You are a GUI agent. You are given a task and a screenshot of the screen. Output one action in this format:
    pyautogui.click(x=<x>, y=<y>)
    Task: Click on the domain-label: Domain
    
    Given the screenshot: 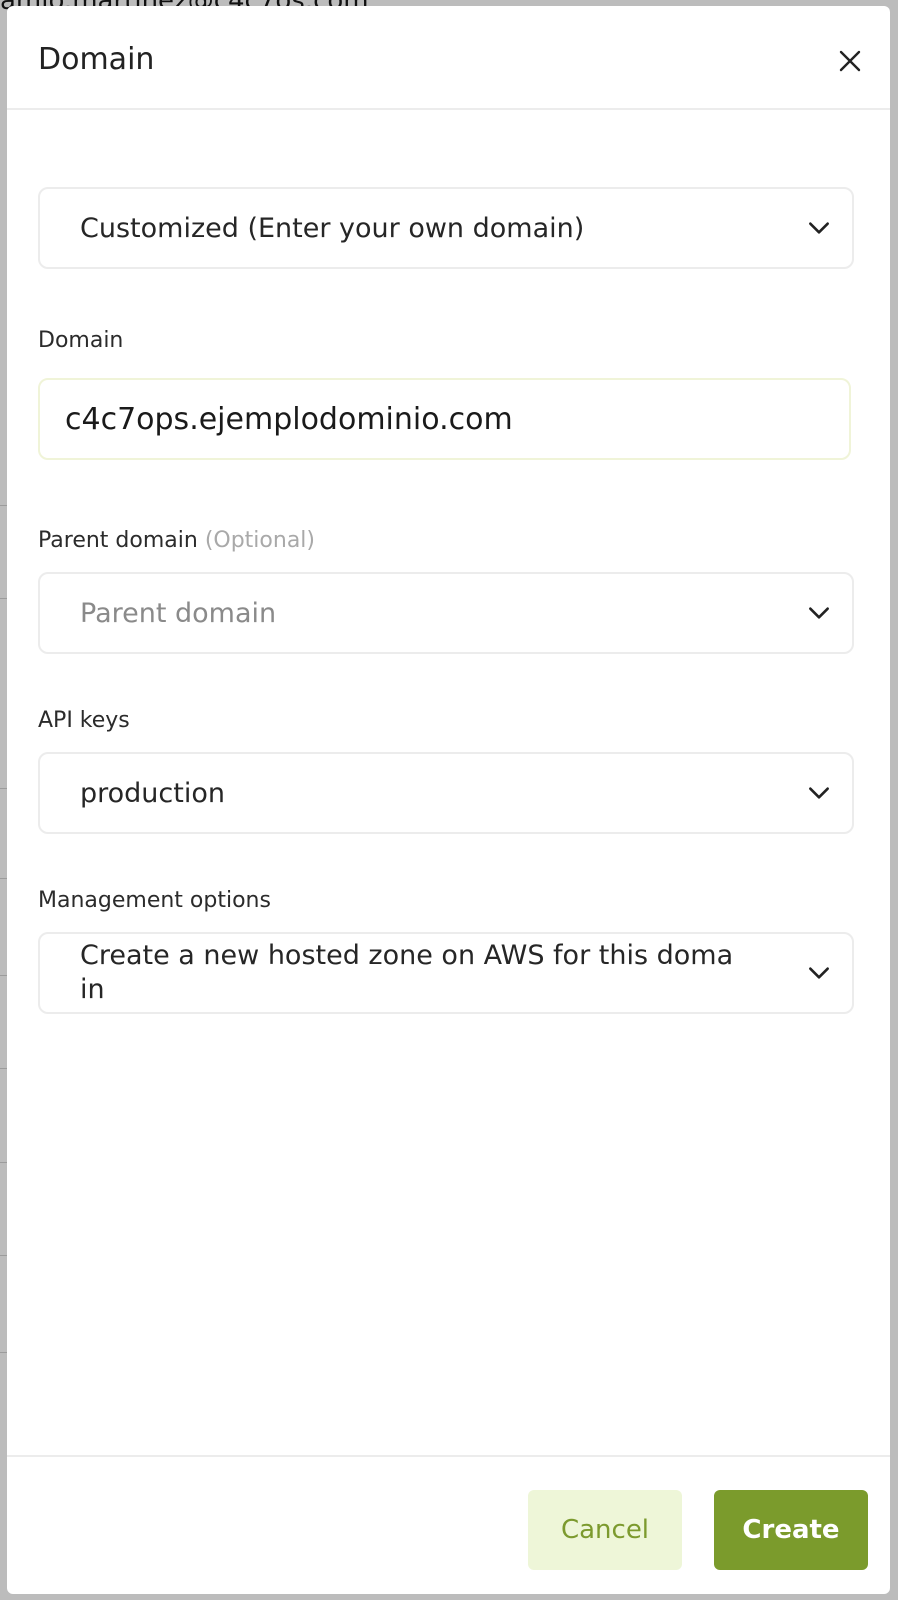 What is the action you would take?
    pyautogui.click(x=81, y=340)
    